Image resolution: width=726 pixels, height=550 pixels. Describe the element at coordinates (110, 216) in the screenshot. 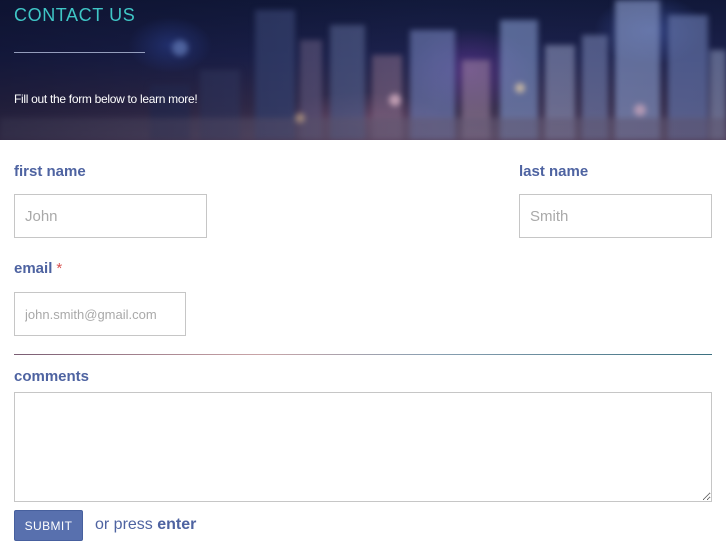

I see `first-name-input` at that location.